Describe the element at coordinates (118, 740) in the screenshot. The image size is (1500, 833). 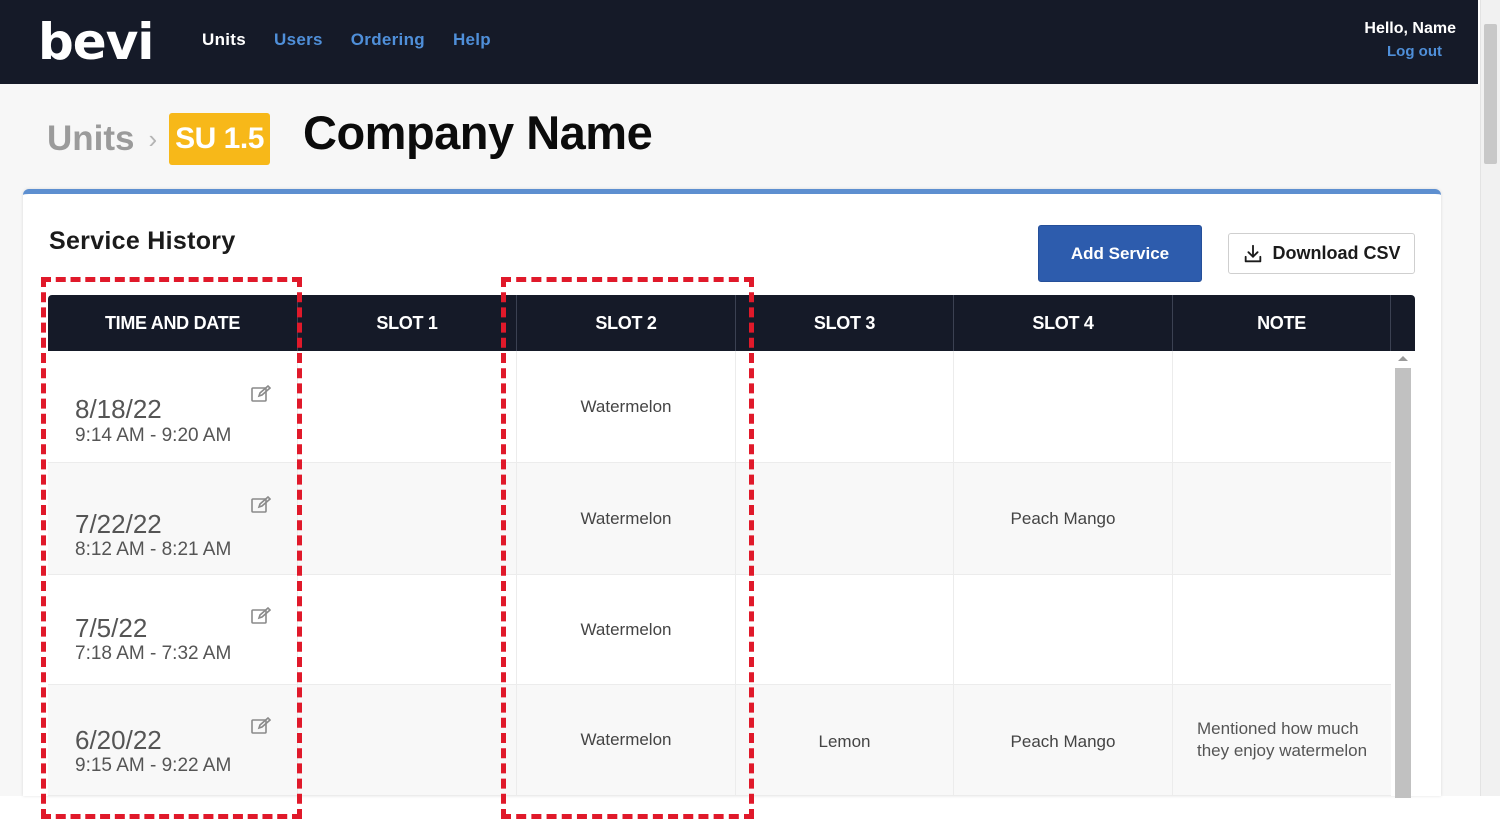
I see `service-date: 6/20/22` at that location.